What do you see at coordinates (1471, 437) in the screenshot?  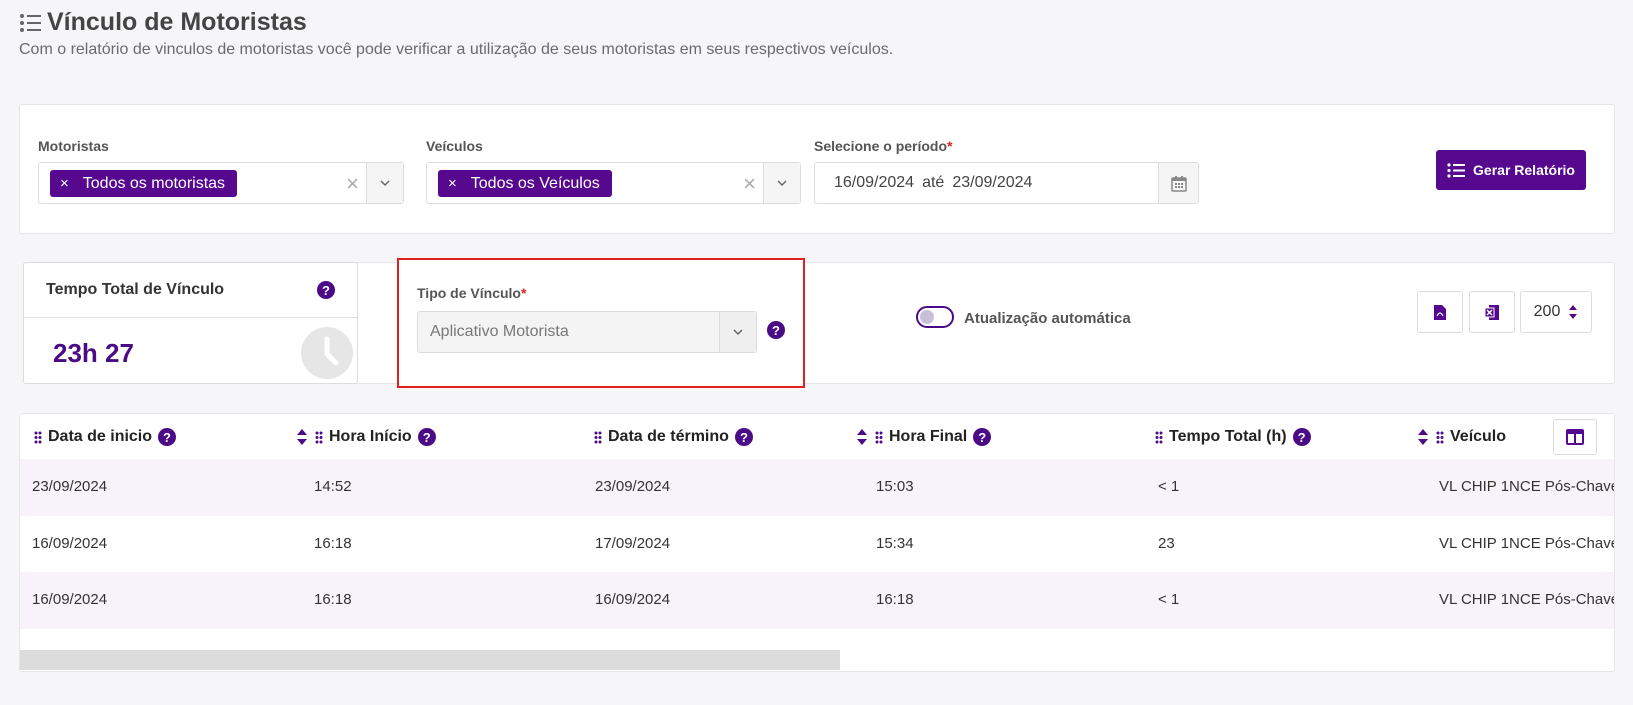 I see `header-veiculo: Veículo` at bounding box center [1471, 437].